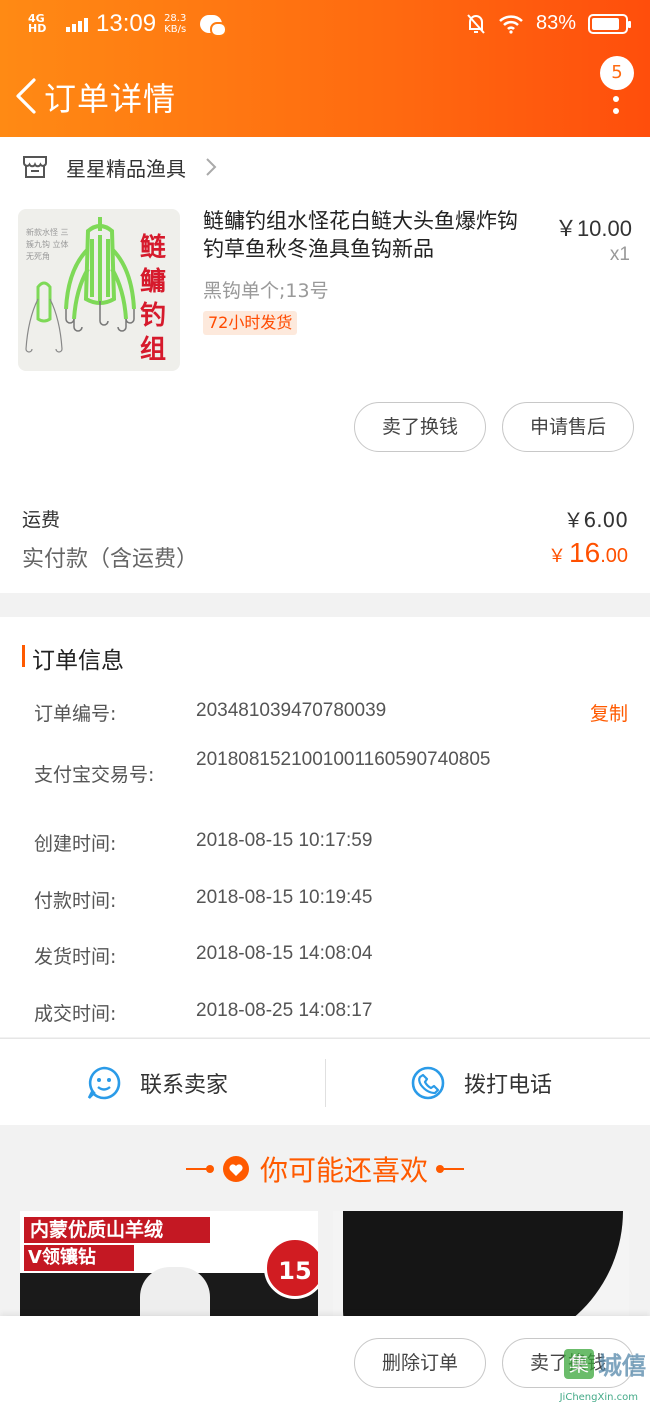 This screenshot has width=650, height=1408. What do you see at coordinates (184, 1085) in the screenshot?
I see `contact-seller-label: 联系卖家` at bounding box center [184, 1085].